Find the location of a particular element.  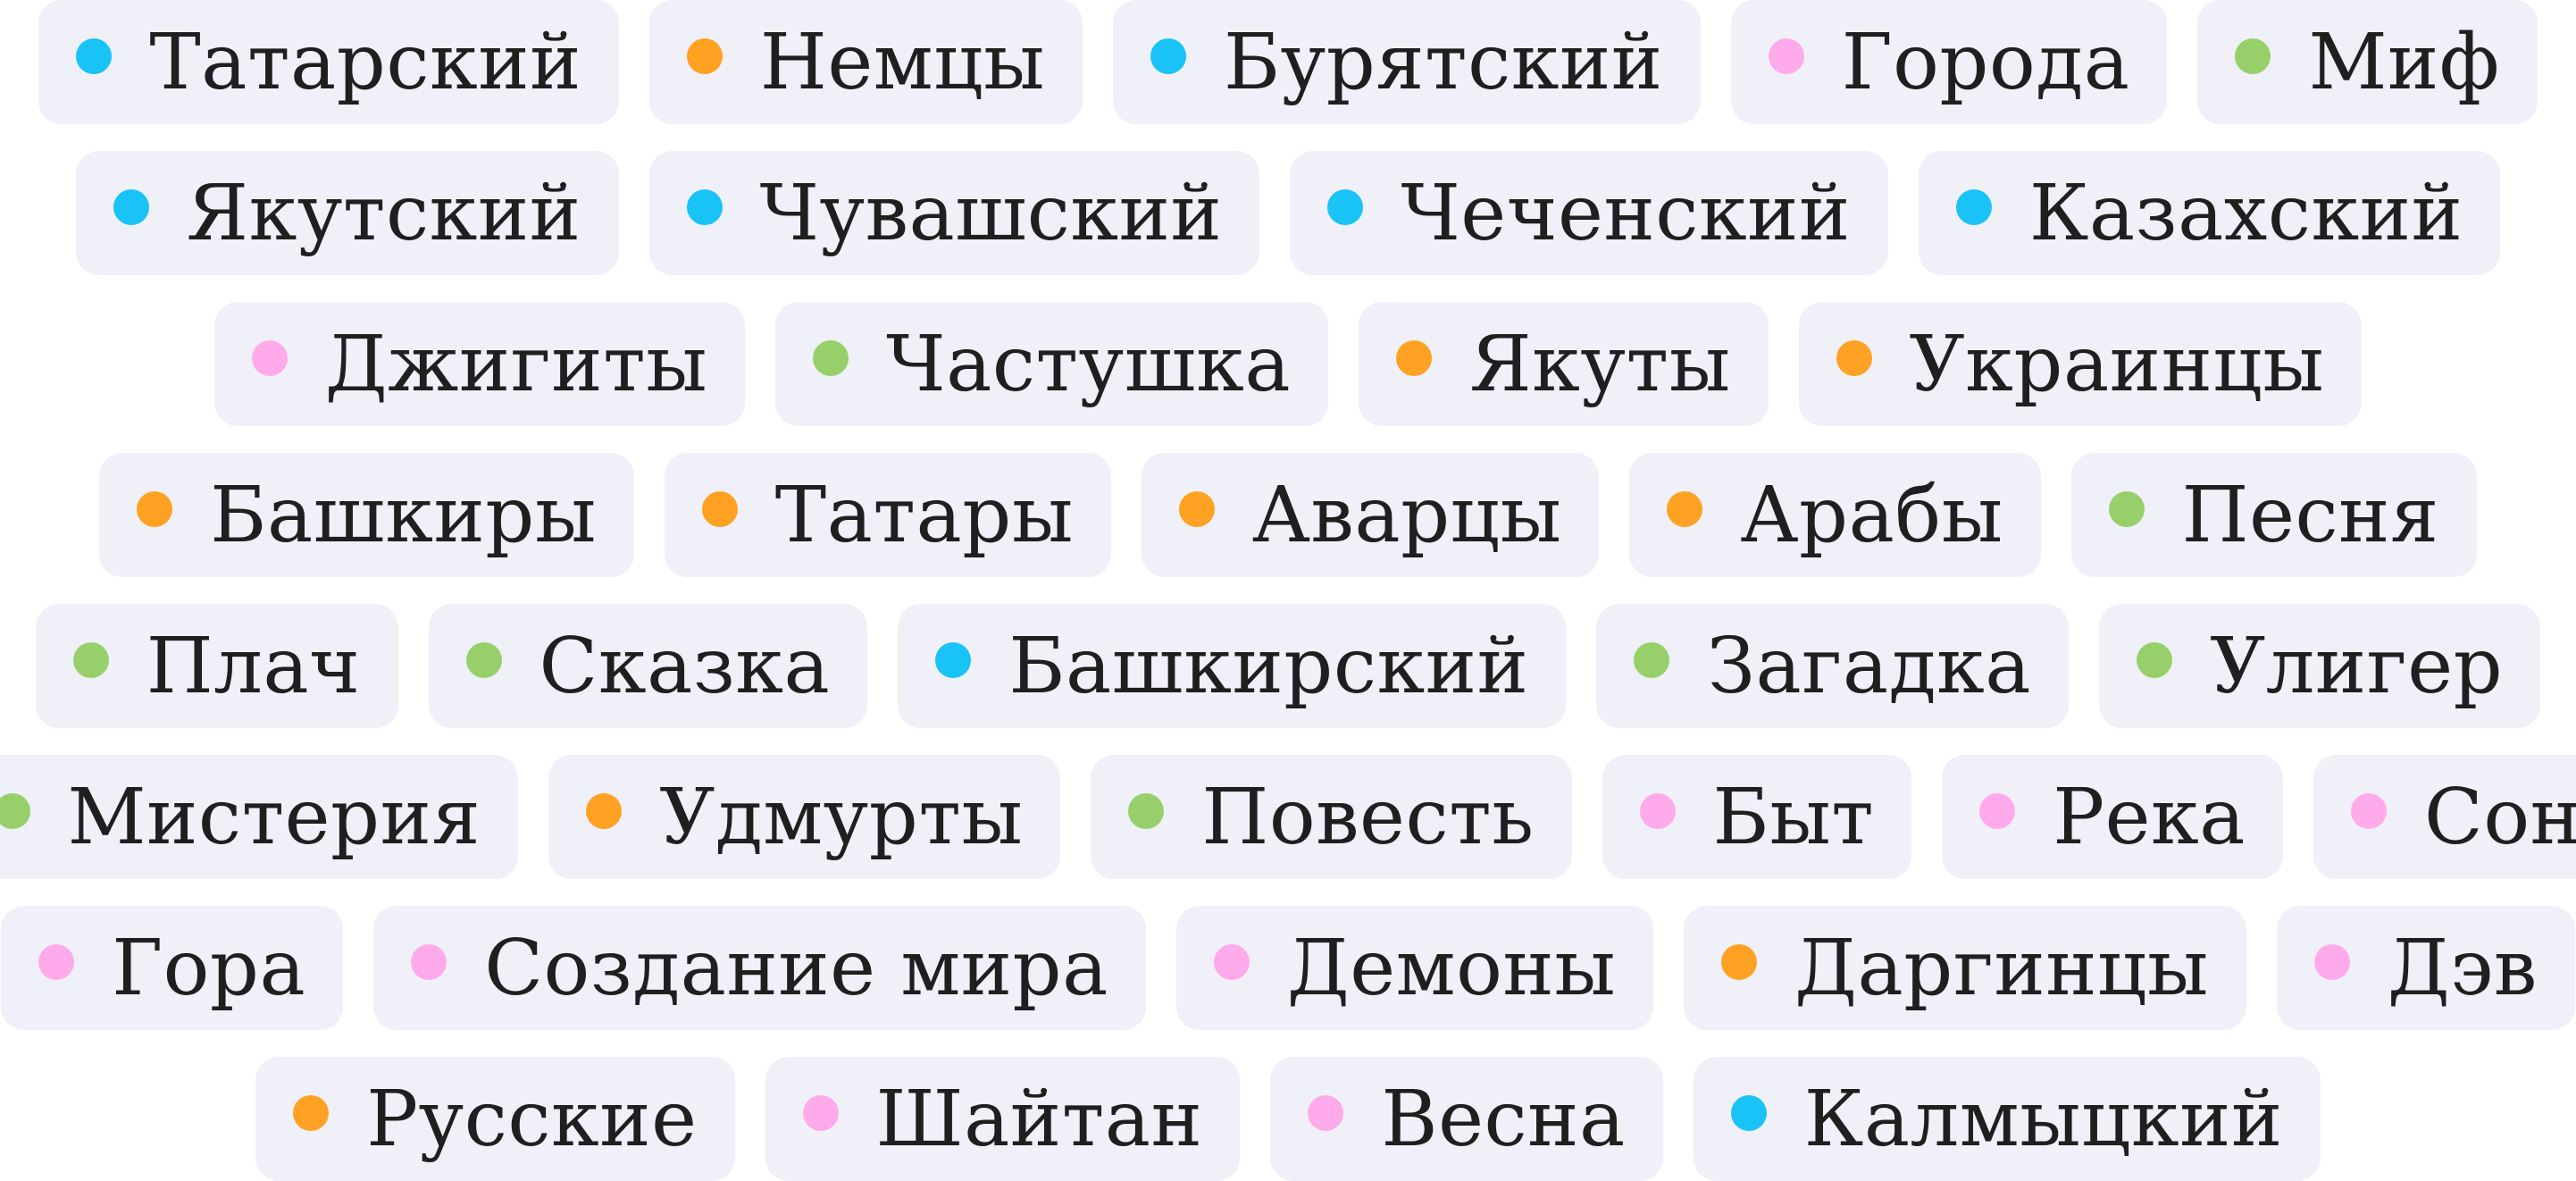

tag-label: Татарский is located at coordinates (365, 62).